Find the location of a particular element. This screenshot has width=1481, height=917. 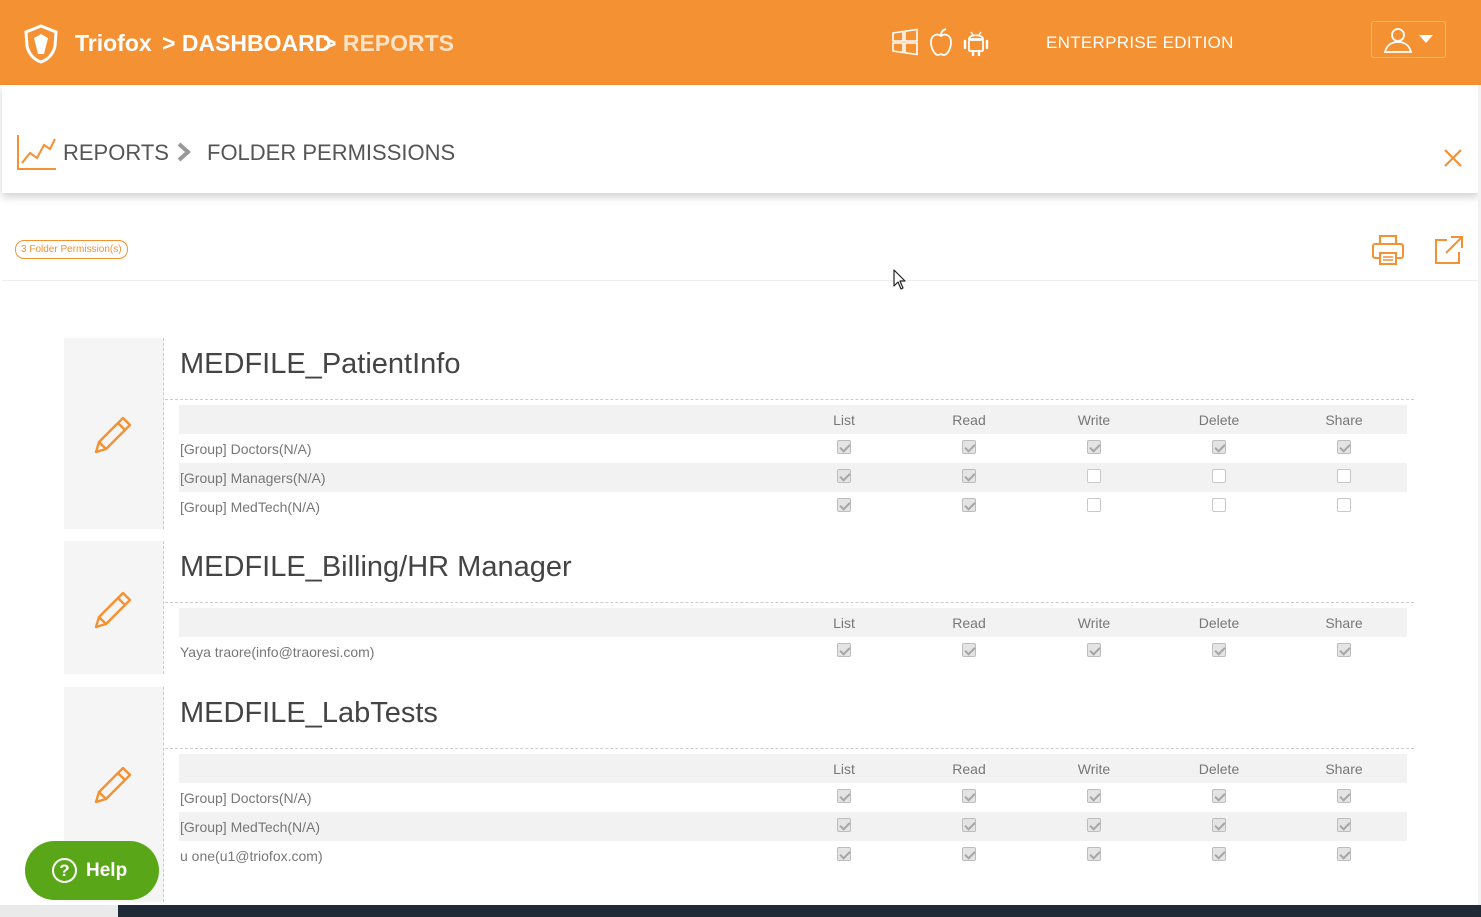

user-icon is located at coordinates (1398, 40).